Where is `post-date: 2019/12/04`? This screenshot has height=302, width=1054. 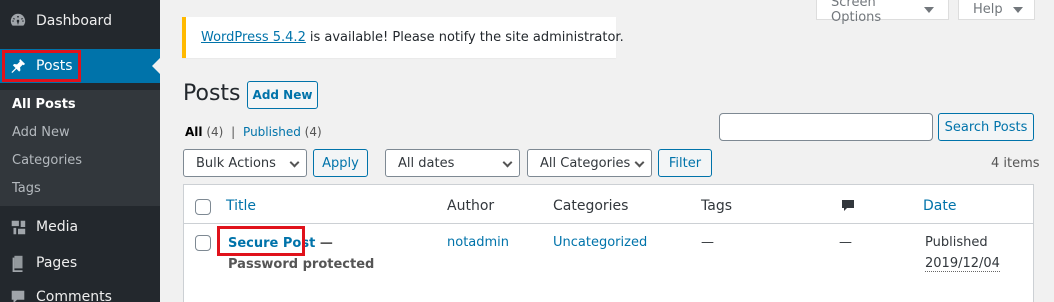 post-date: 2019/12/04 is located at coordinates (962, 264).